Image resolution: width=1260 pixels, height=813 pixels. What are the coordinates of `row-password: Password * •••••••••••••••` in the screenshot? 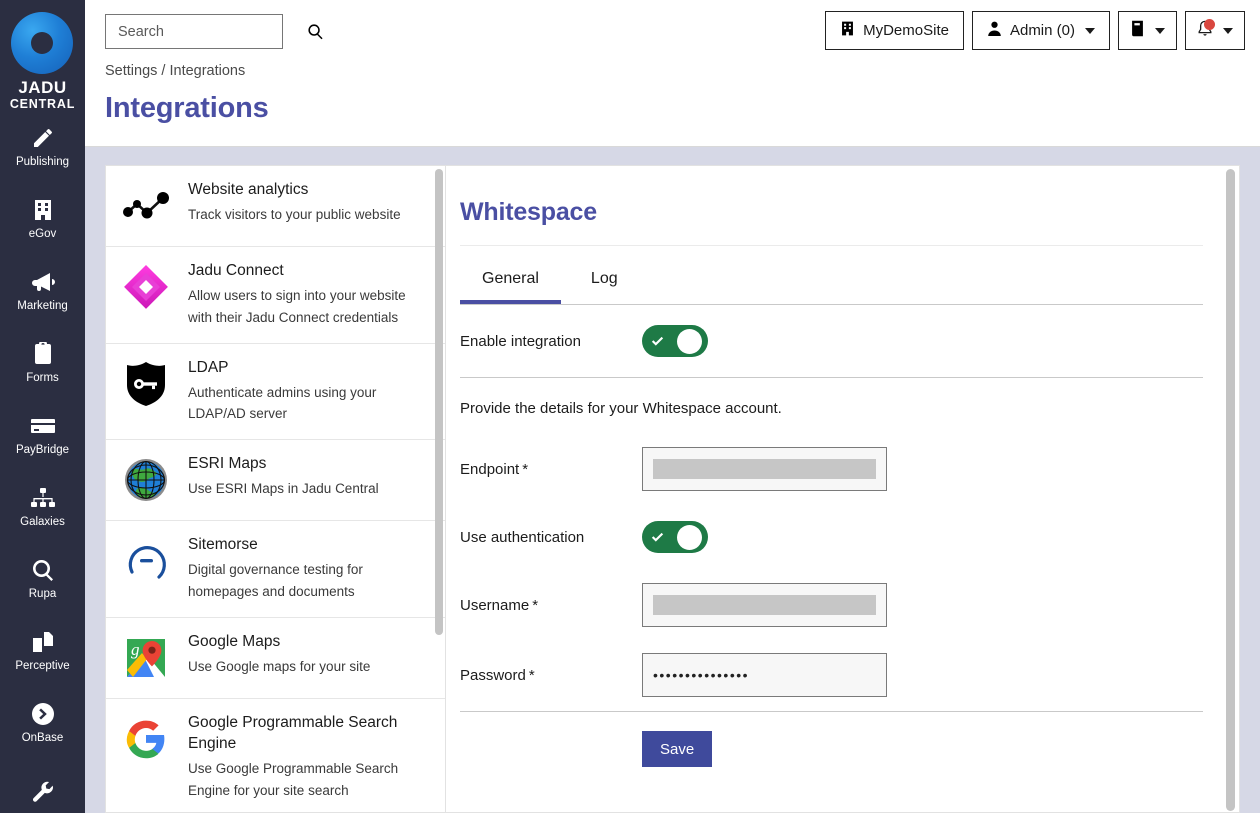 It's located at (831, 675).